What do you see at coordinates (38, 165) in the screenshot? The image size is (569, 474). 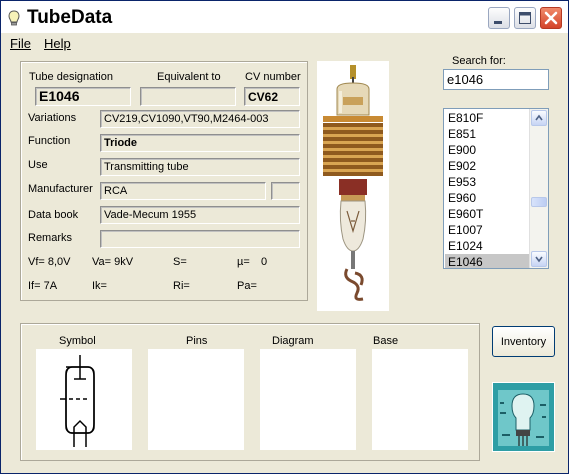 I see `use-label: Use` at bounding box center [38, 165].